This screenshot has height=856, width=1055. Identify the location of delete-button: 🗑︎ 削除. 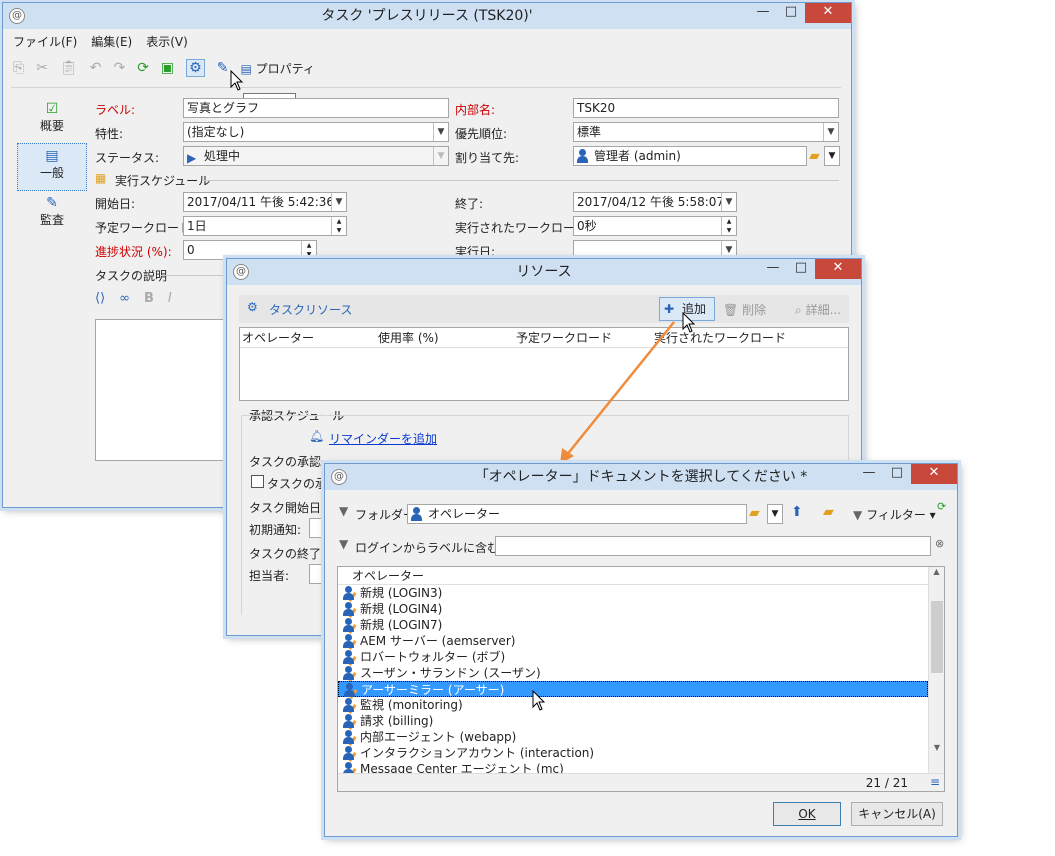
(744, 309).